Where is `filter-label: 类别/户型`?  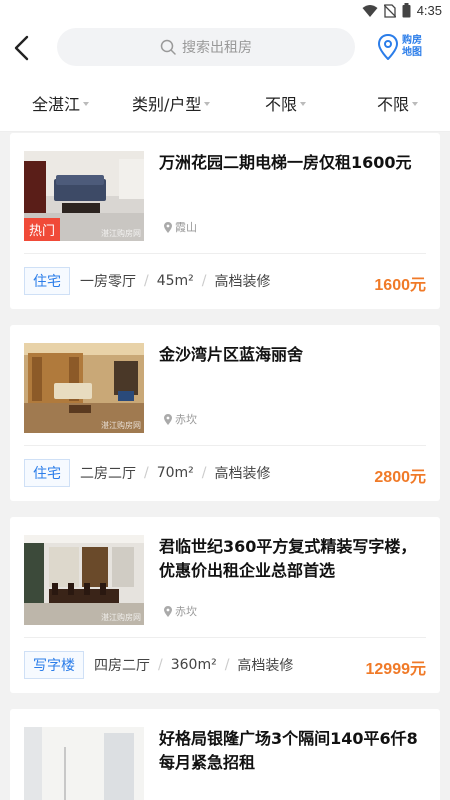 filter-label: 类别/户型 is located at coordinates (167, 104).